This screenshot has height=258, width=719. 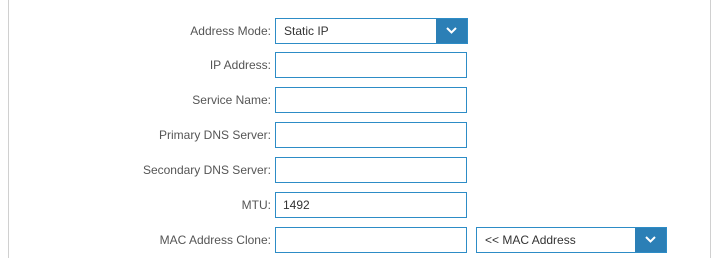 What do you see at coordinates (371, 170) in the screenshot?
I see `secondary-dns-input` at bounding box center [371, 170].